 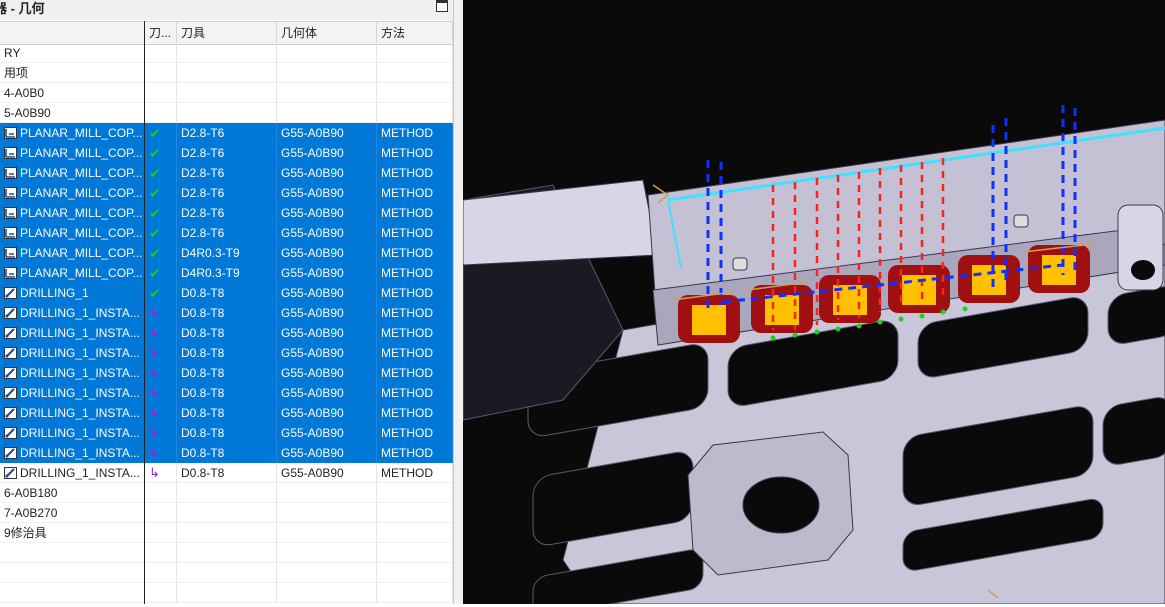 I want to click on operation-row: RY, so click(x=226, y=53).